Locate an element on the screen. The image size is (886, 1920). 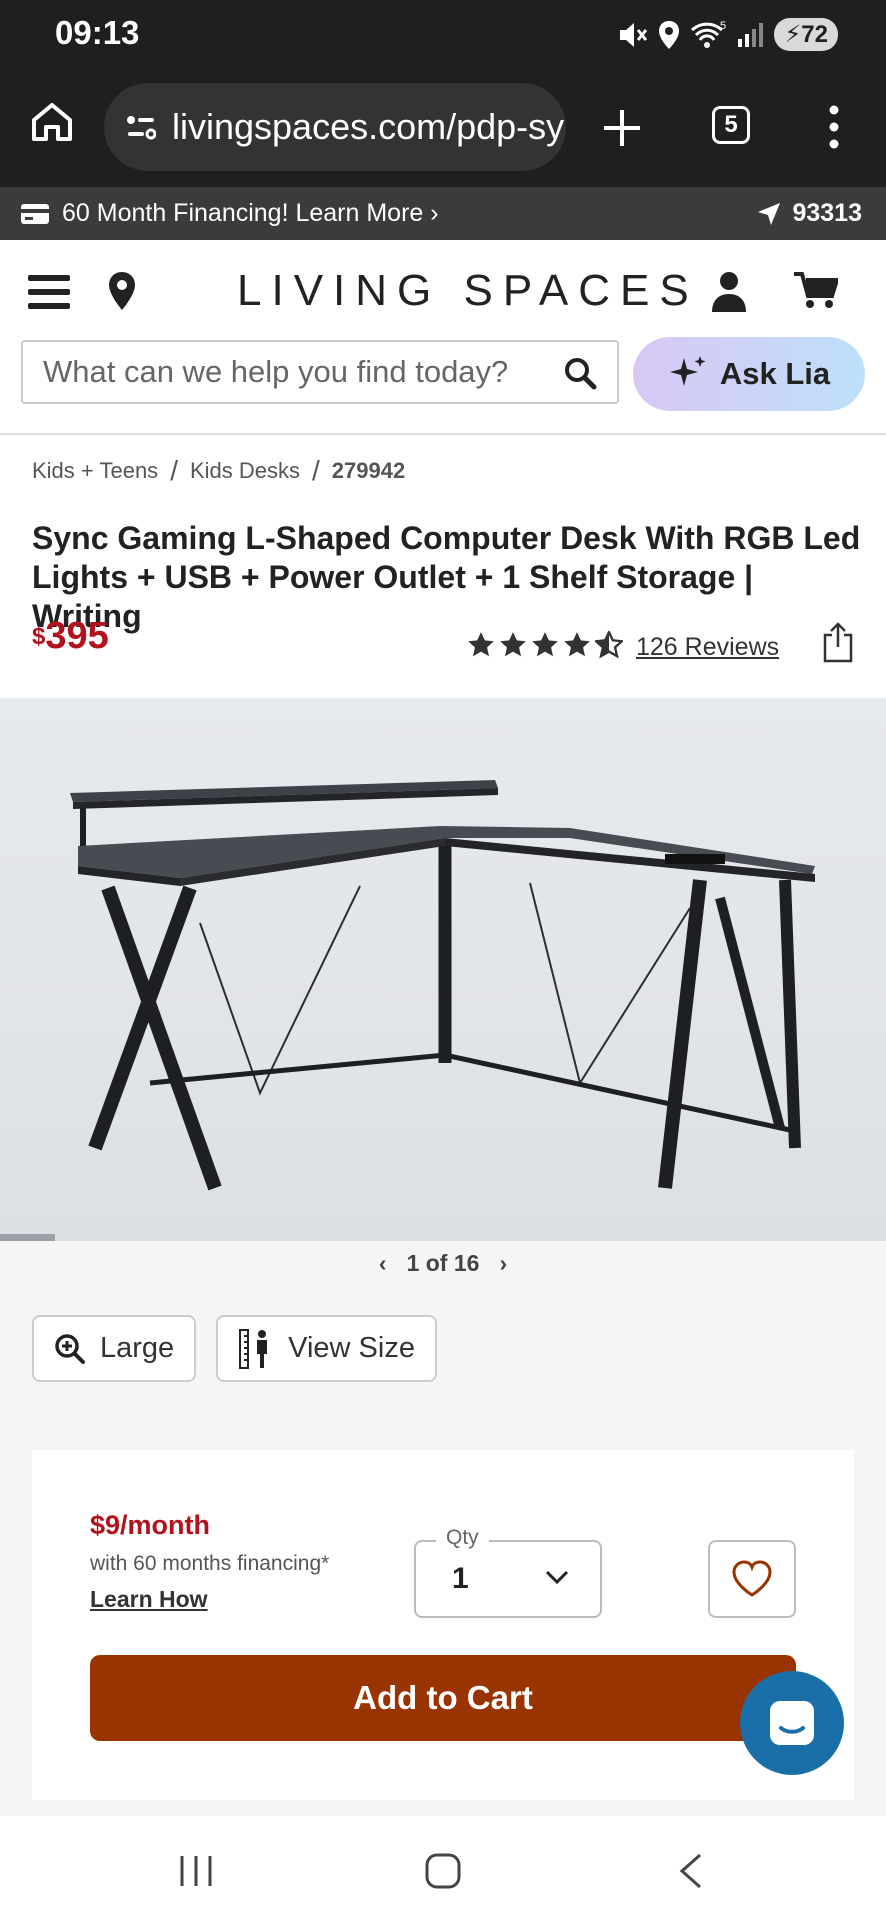
mute-icon is located at coordinates (634, 34).